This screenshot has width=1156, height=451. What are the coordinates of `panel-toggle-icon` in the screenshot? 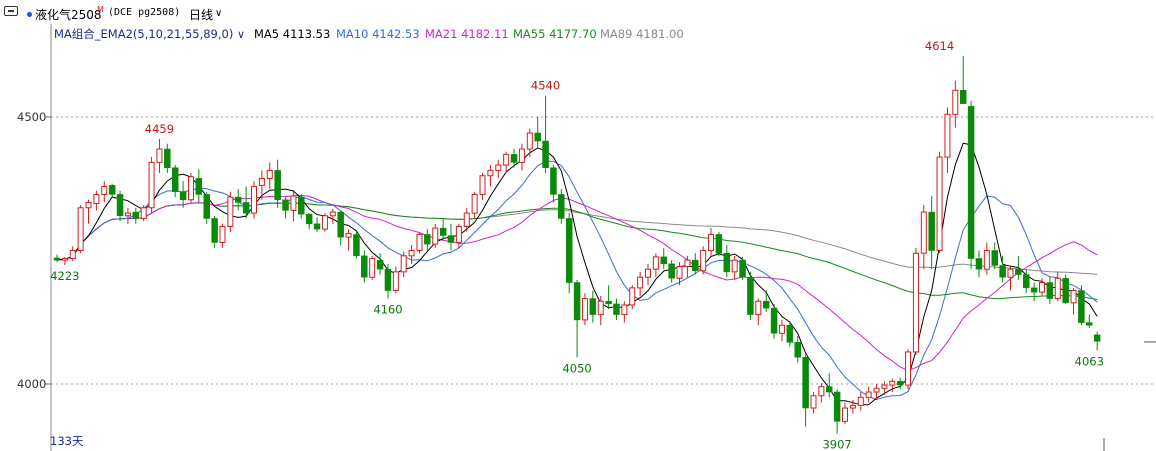 It's located at (11, 11).